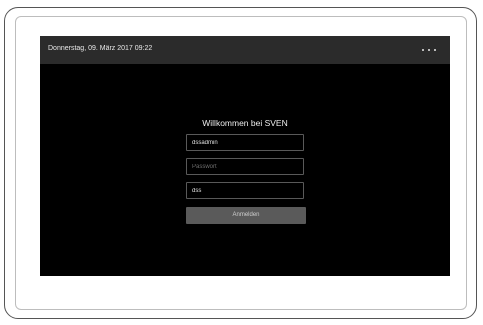  I want to click on login-button: Anmelden, so click(246, 215).